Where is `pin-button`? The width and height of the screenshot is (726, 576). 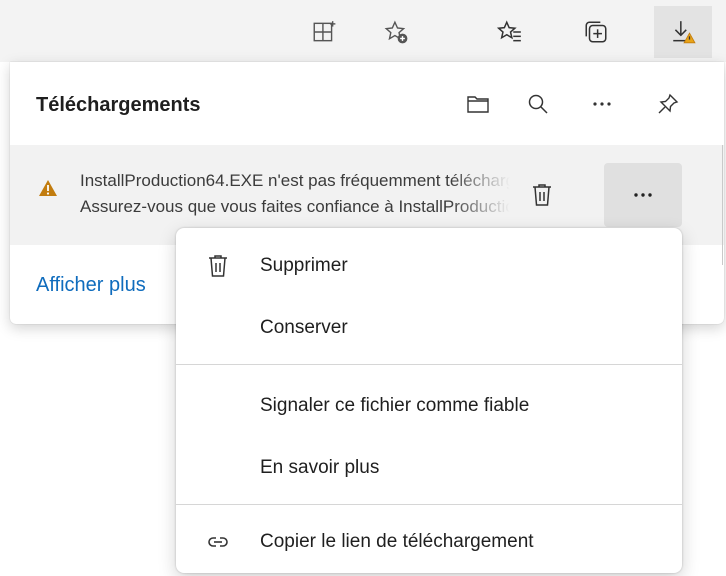
pin-button is located at coordinates (668, 104).